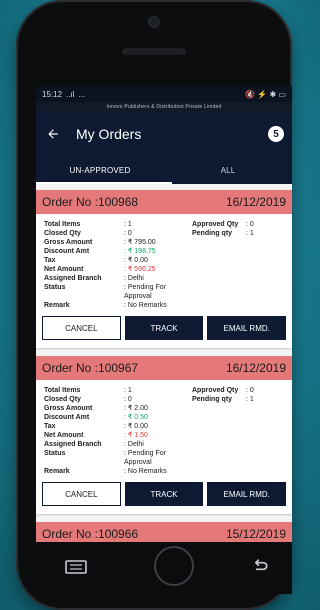 Image resolution: width=320 pixels, height=610 pixels. I want to click on tab-bar: UN-APPROVED ALL, so click(164, 170).